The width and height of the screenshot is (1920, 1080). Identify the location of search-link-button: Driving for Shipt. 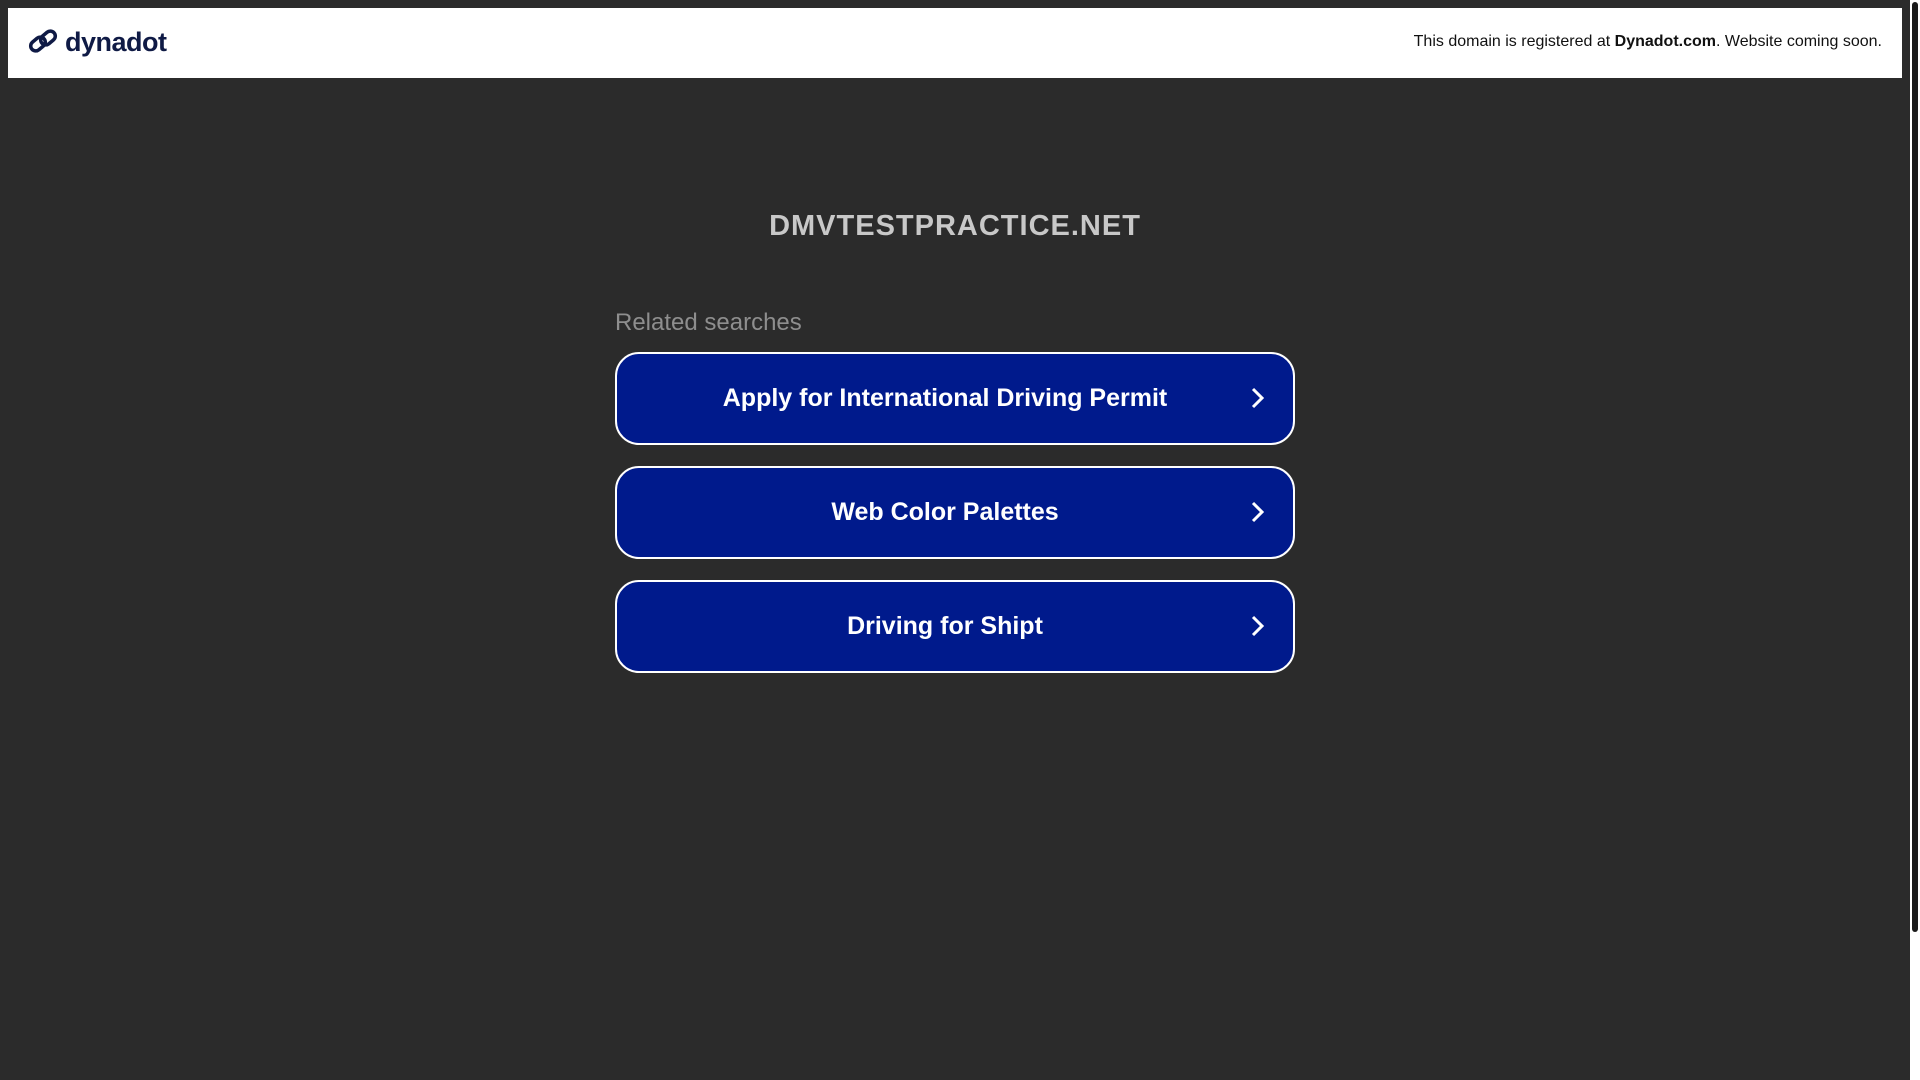
(955, 626).